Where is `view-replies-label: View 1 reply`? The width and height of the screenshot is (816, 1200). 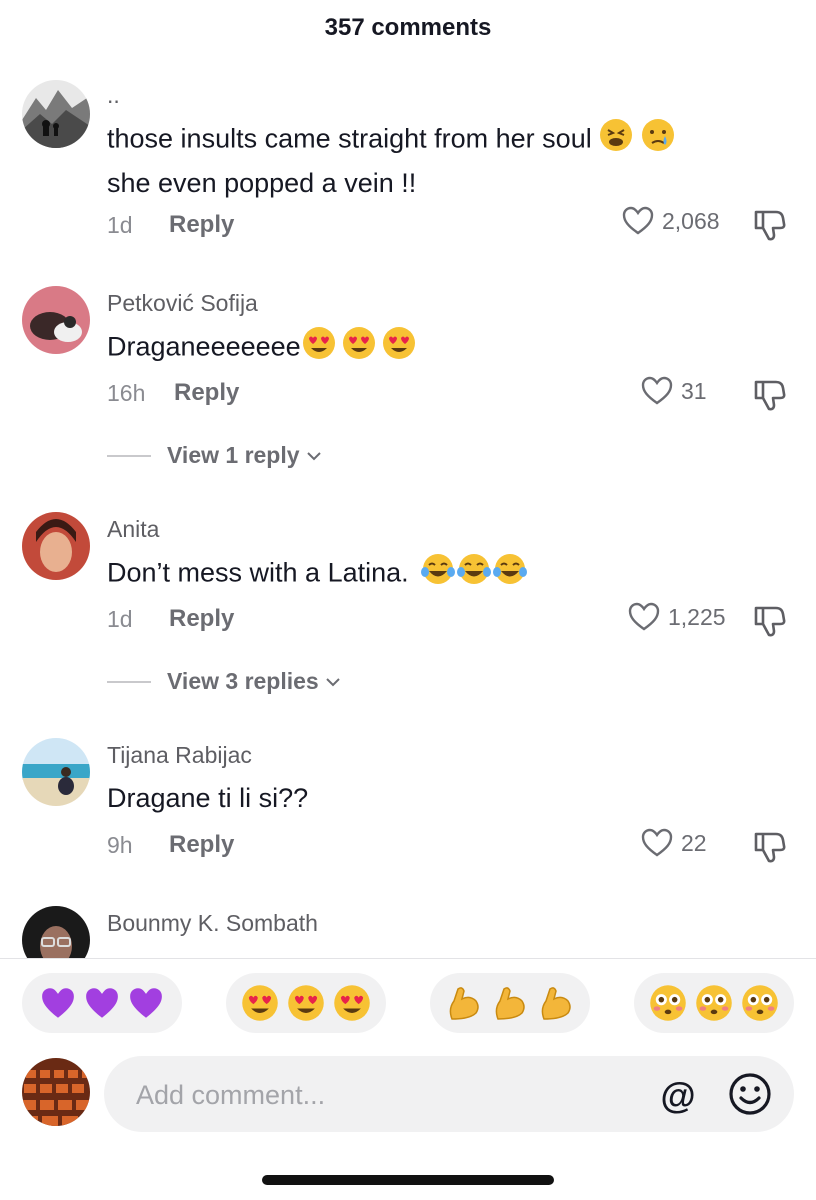
view-replies-label: View 1 reply is located at coordinates (233, 455).